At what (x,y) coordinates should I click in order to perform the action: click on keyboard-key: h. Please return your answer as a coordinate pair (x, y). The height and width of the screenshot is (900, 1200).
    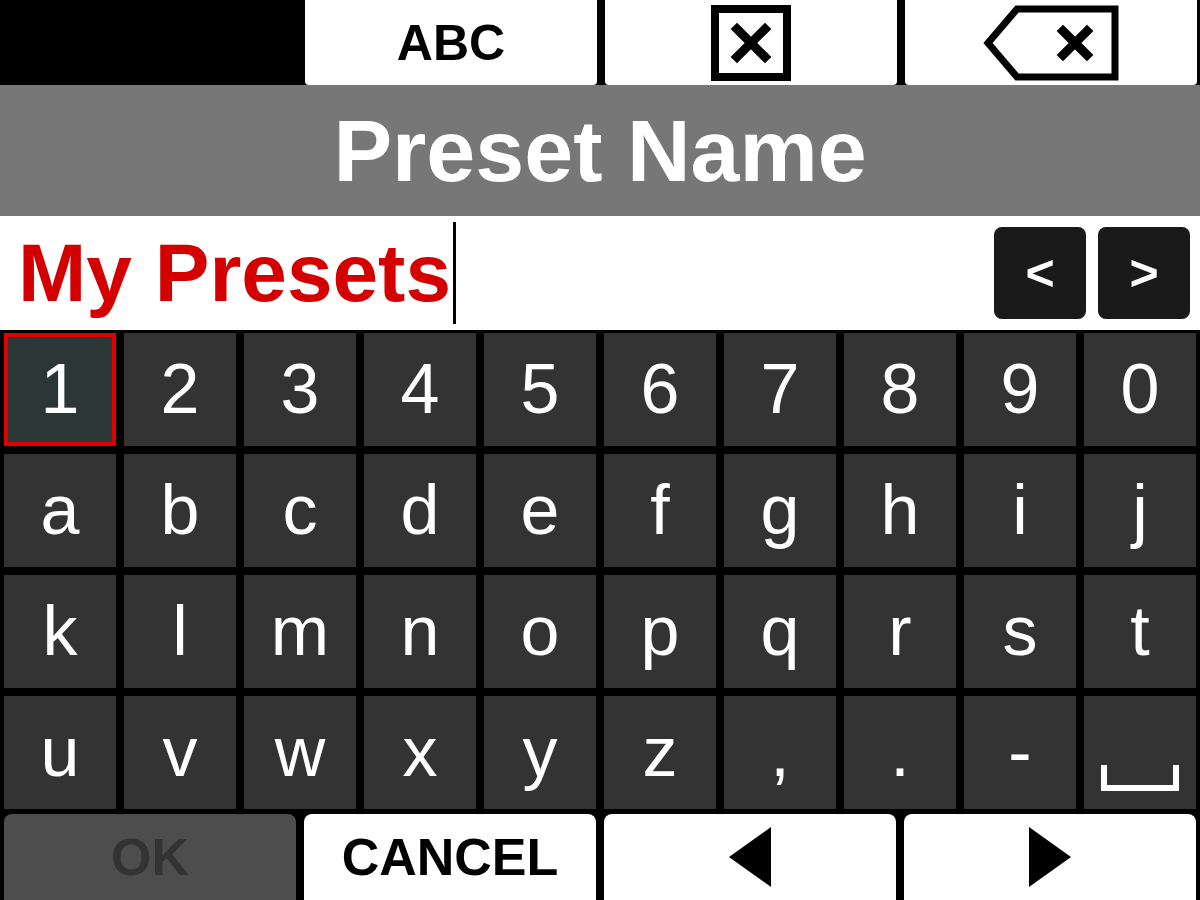
    Looking at the image, I should click on (900, 510).